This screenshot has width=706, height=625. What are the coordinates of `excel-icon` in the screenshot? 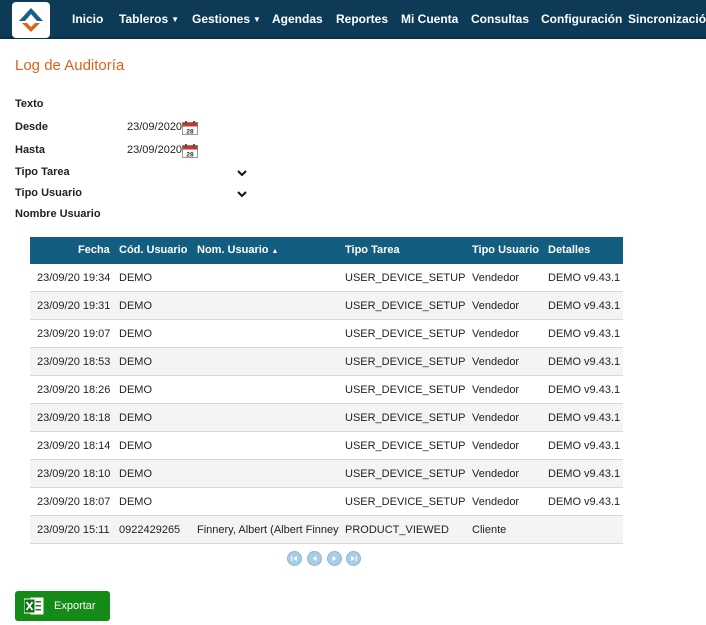 It's located at (34, 606).